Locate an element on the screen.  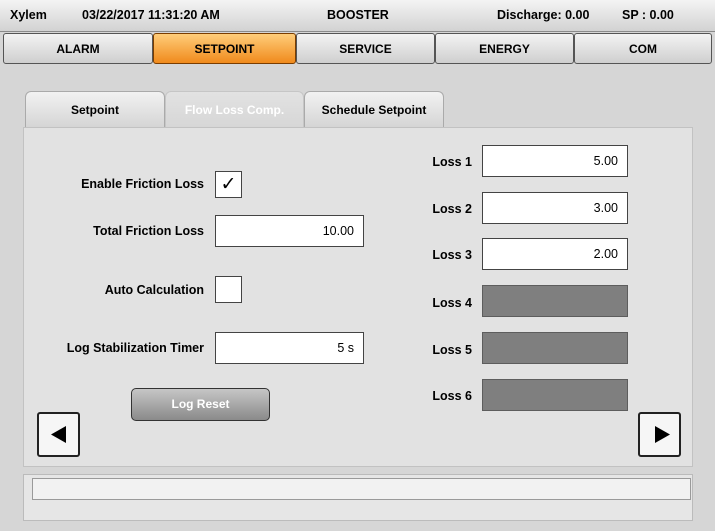
mode-label: BOOSTER is located at coordinates (358, 15).